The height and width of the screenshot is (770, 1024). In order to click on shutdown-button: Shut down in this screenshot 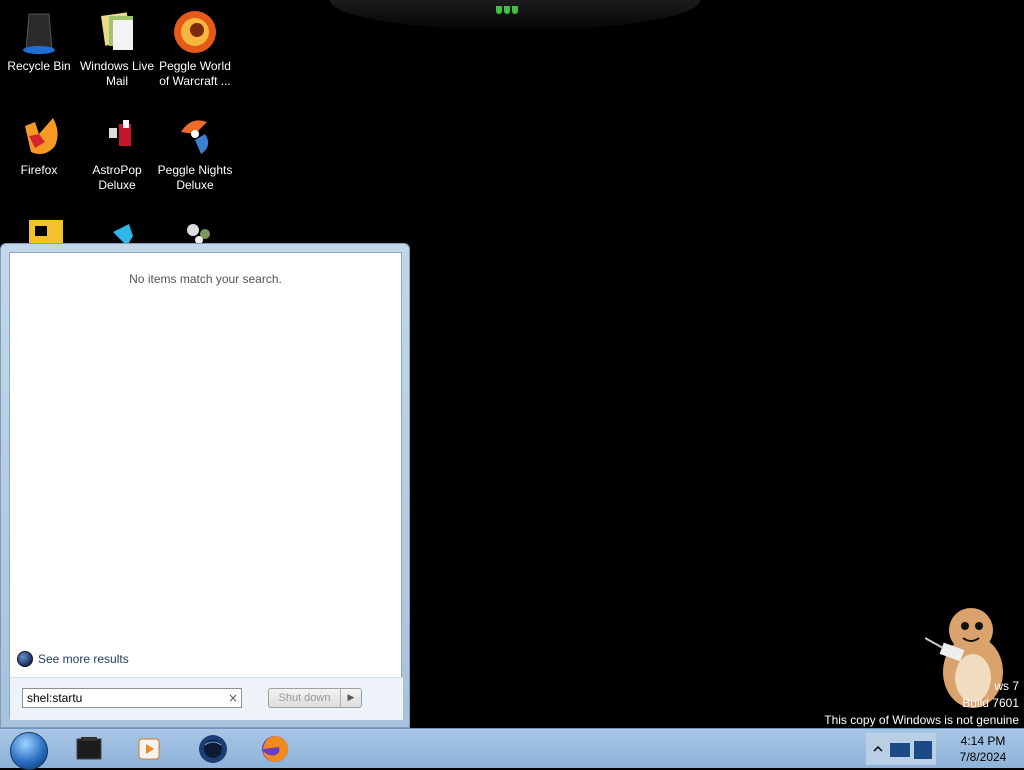, I will do `click(304, 698)`.